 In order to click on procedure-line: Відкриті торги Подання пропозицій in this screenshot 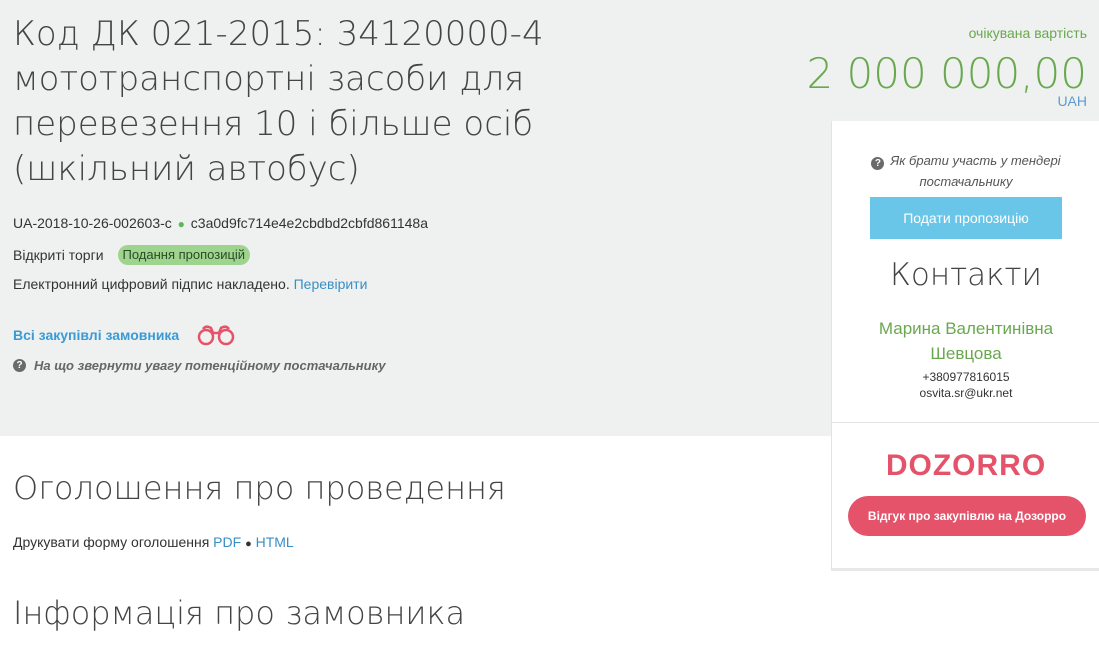, I will do `click(132, 255)`.